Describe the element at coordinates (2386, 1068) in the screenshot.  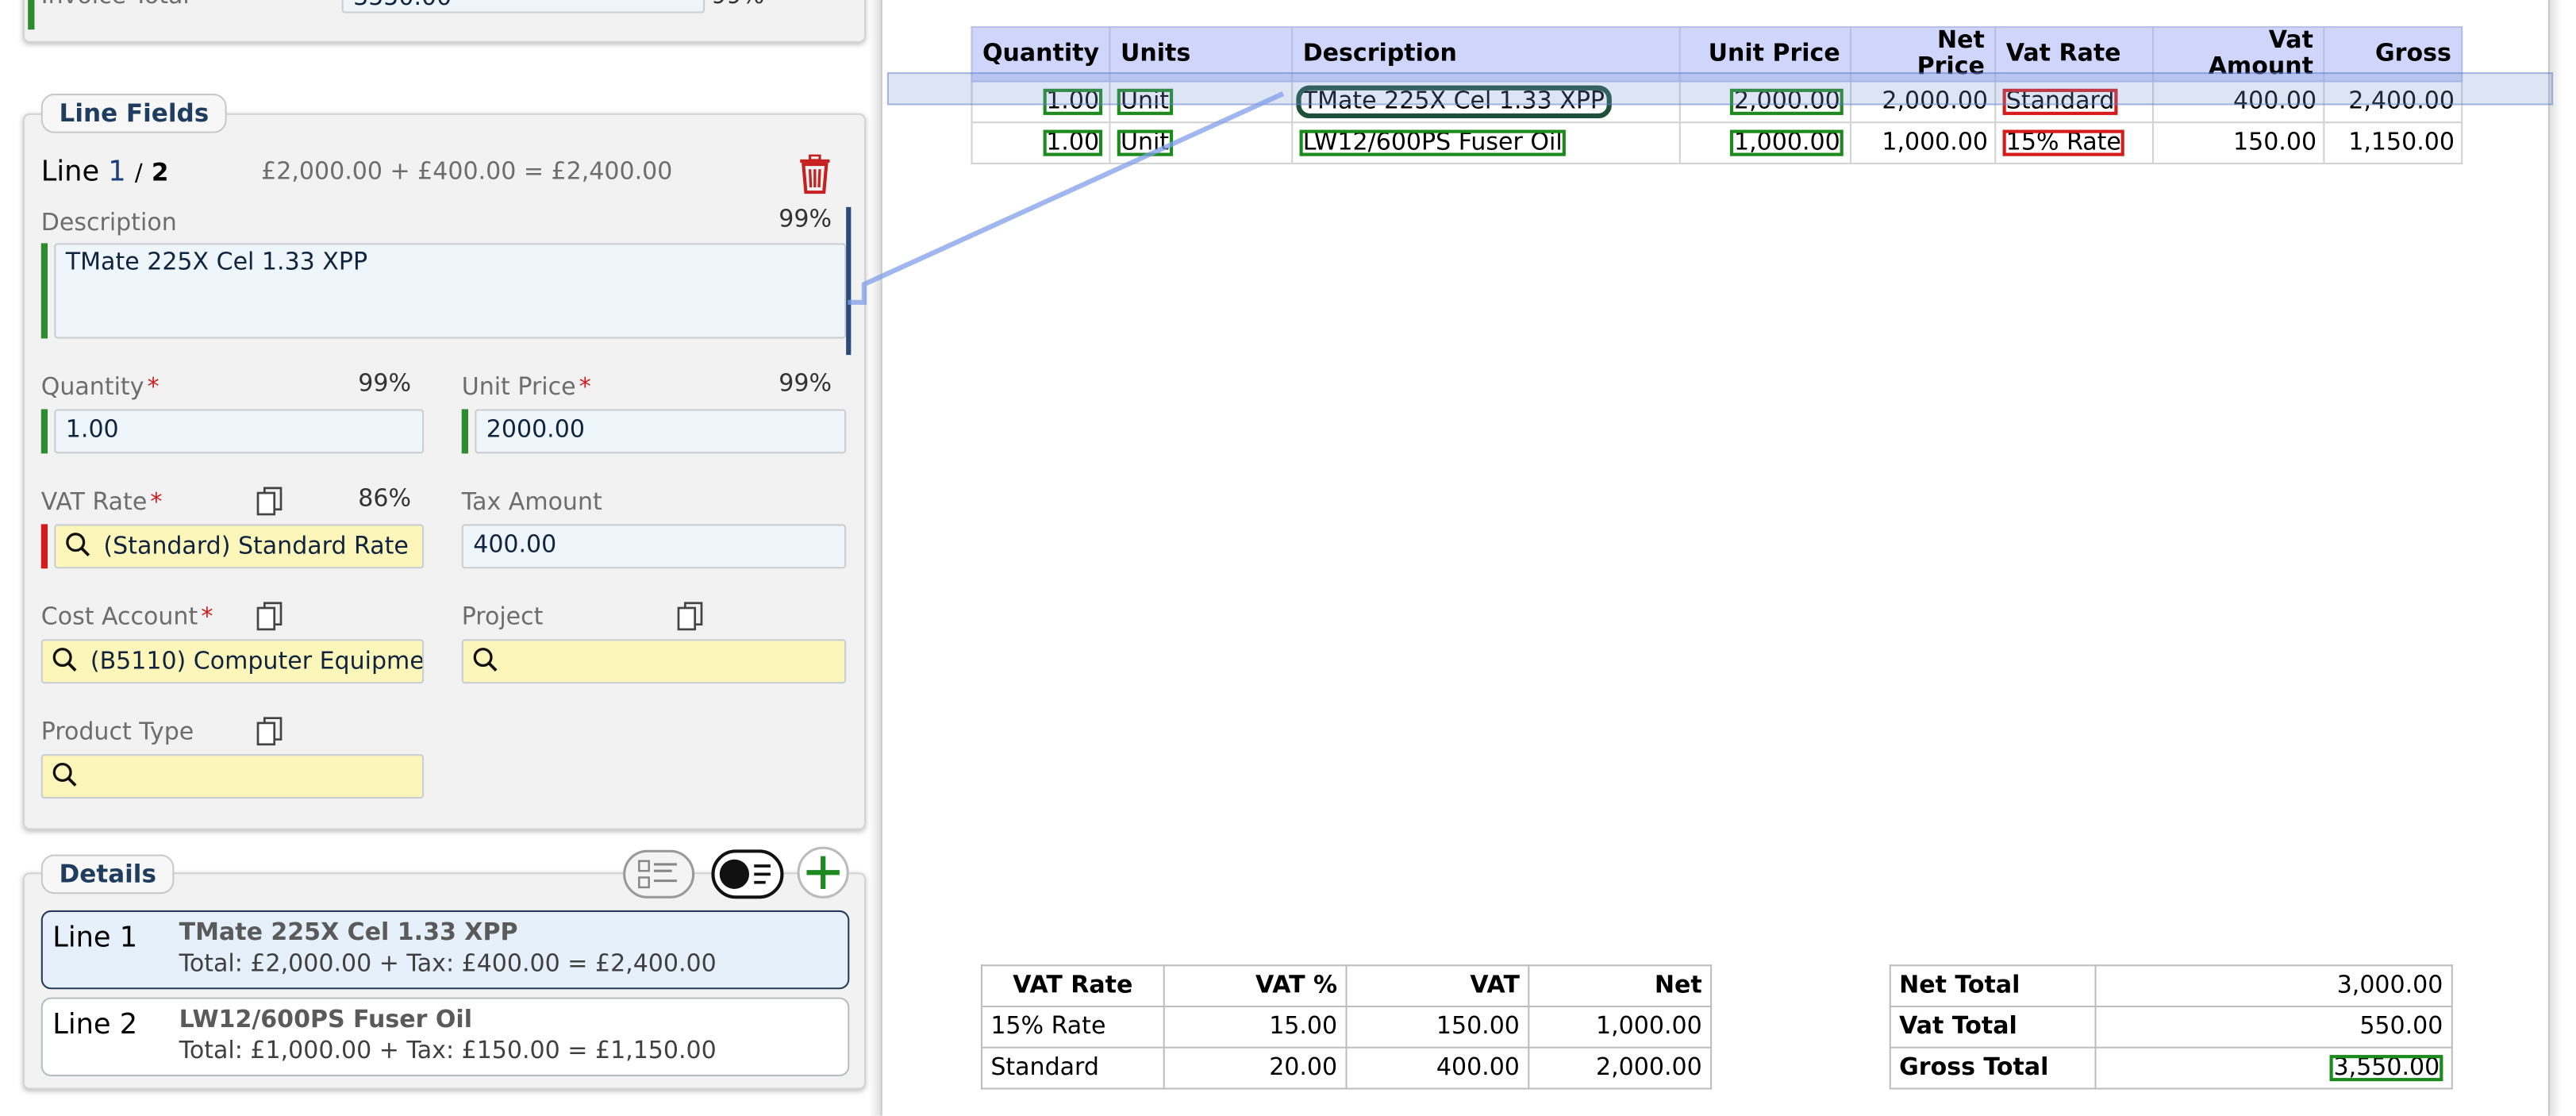
I see `gross-total-value: 3,550.00` at that location.